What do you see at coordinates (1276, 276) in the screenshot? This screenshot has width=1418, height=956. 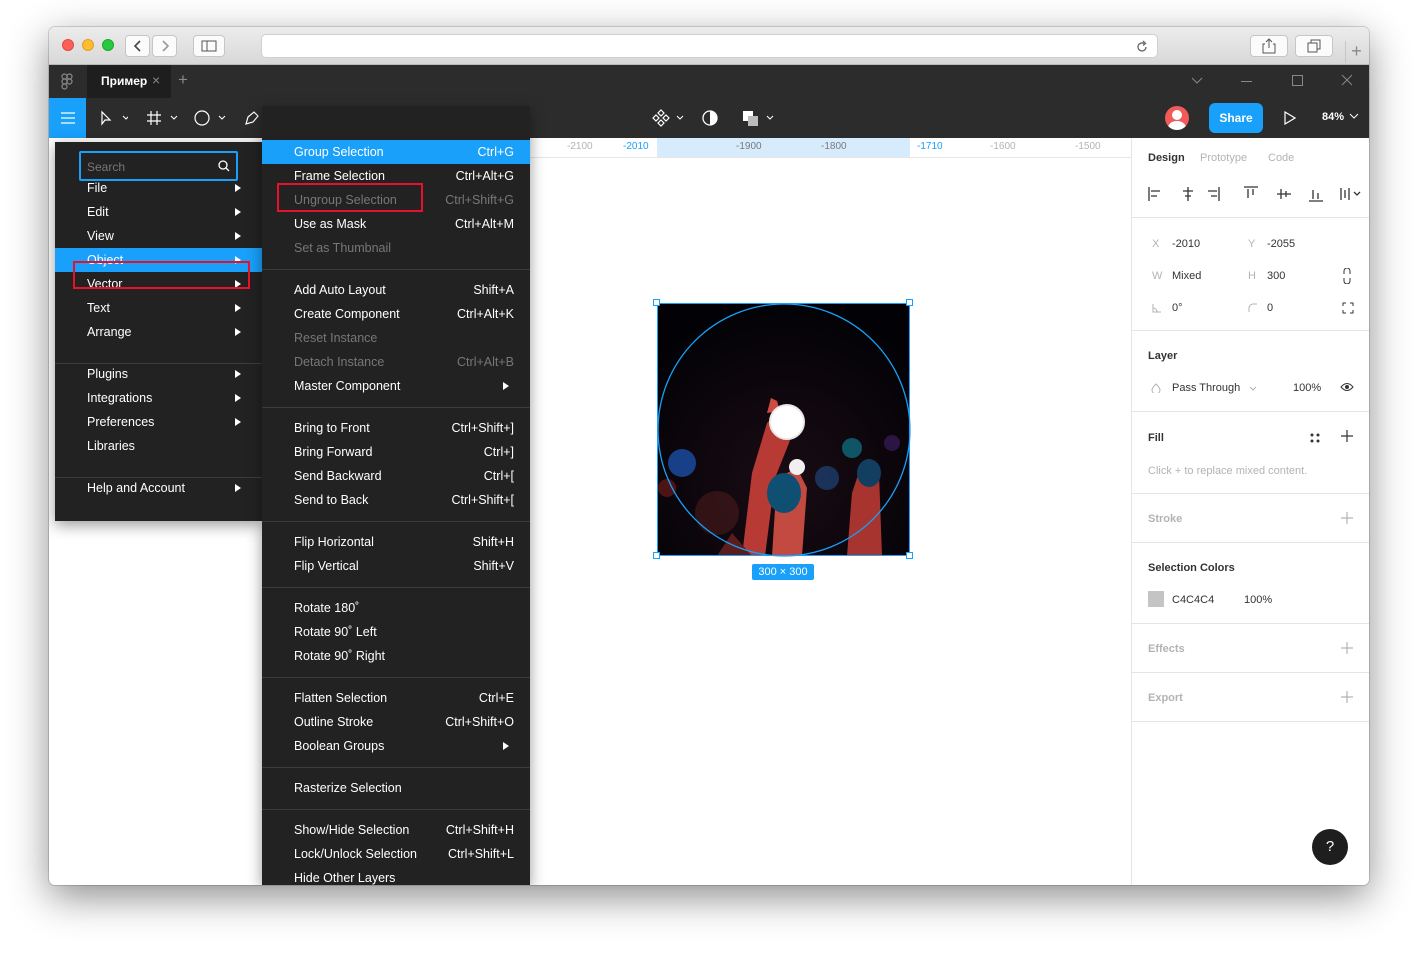 I see `h-input: 300` at bounding box center [1276, 276].